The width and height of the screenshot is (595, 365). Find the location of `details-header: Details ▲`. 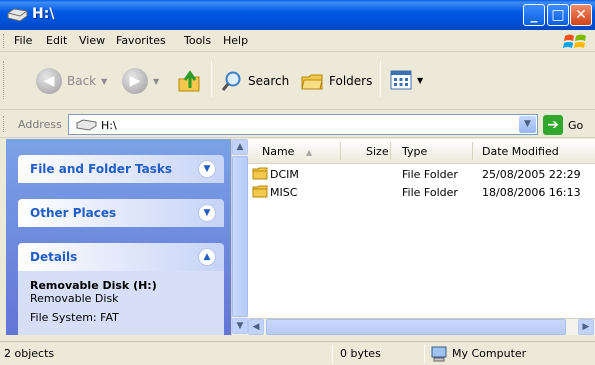

details-header: Details ▲ is located at coordinates (121, 257).